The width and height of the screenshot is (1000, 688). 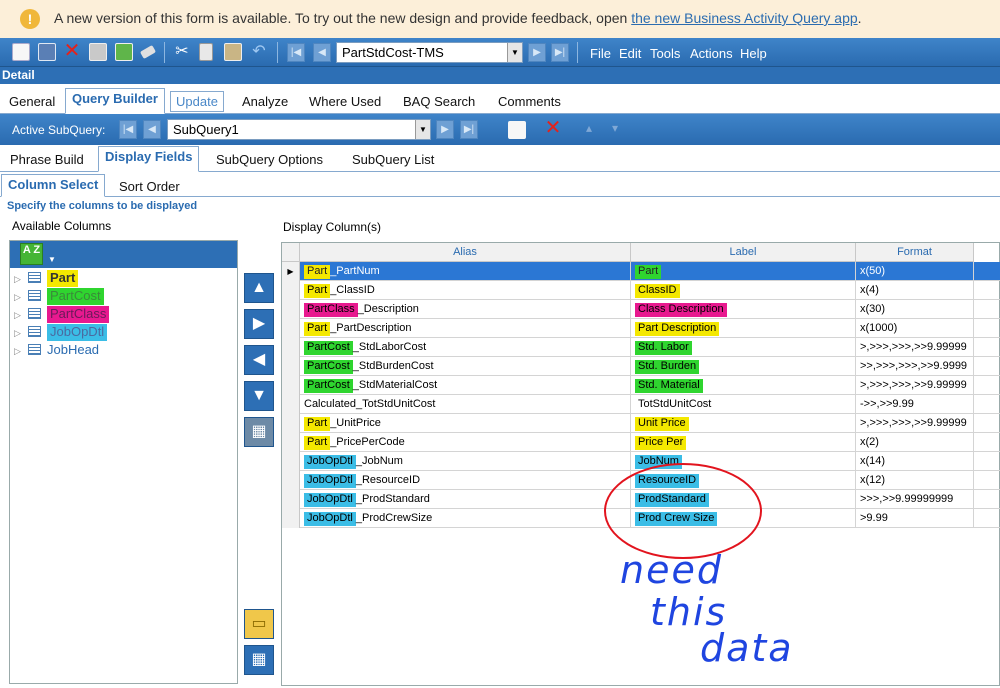 What do you see at coordinates (615, 130) in the screenshot?
I see `move-down-icon: ▾` at bounding box center [615, 130].